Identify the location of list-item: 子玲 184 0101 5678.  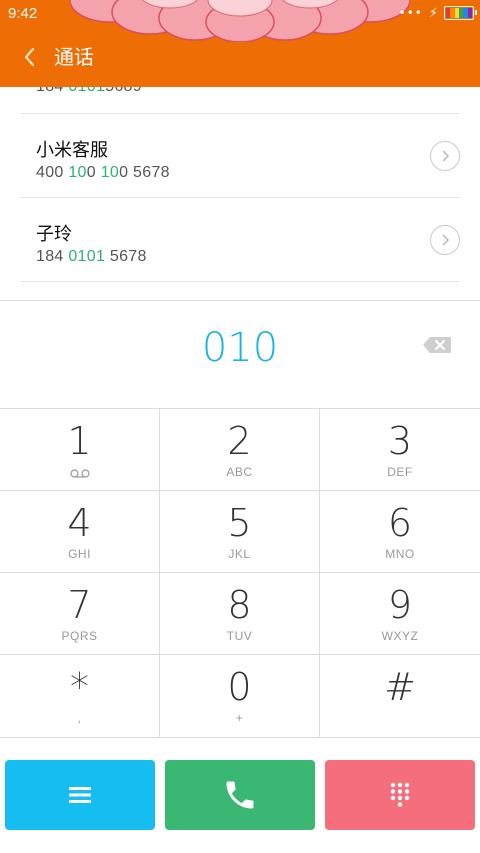
(240, 240).